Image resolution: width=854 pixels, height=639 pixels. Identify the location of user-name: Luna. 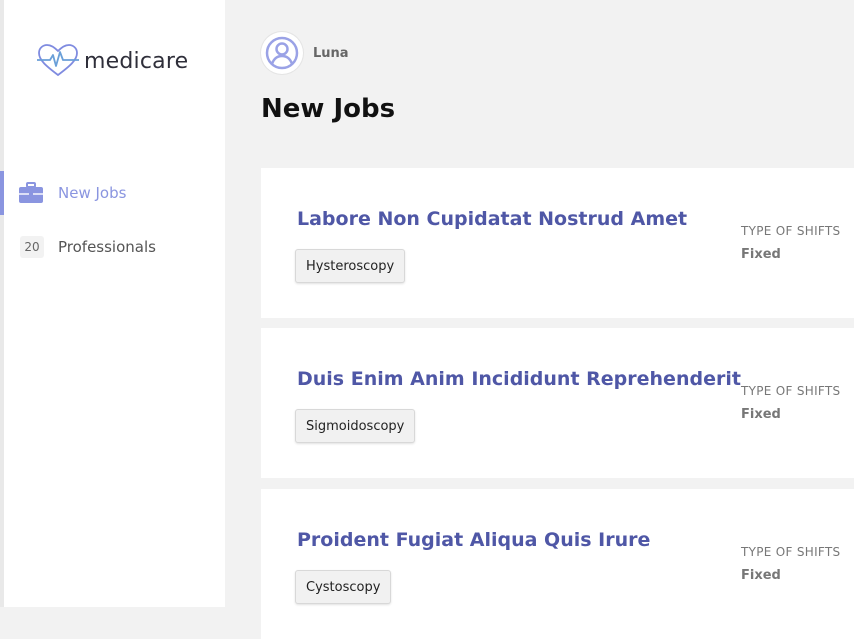
(331, 53).